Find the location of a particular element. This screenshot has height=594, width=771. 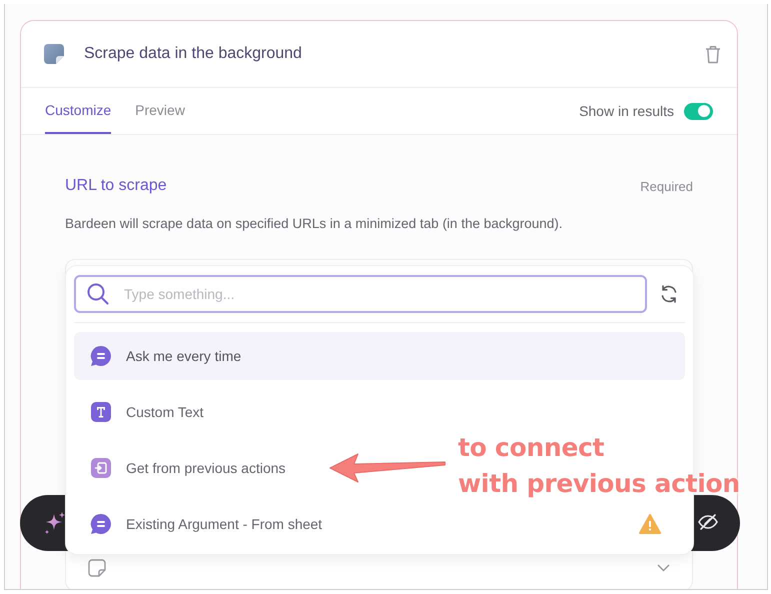

toggle-switch is located at coordinates (698, 111).